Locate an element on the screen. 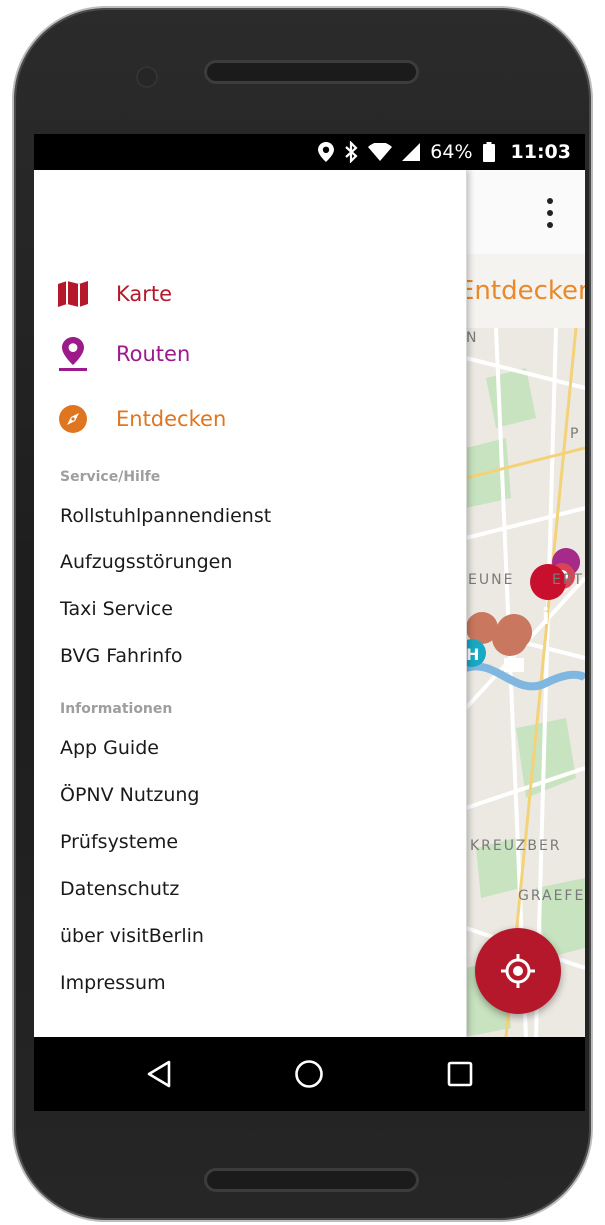 The height and width of the screenshot is (1225, 605). location-pin-icon is located at coordinates (326, 152).